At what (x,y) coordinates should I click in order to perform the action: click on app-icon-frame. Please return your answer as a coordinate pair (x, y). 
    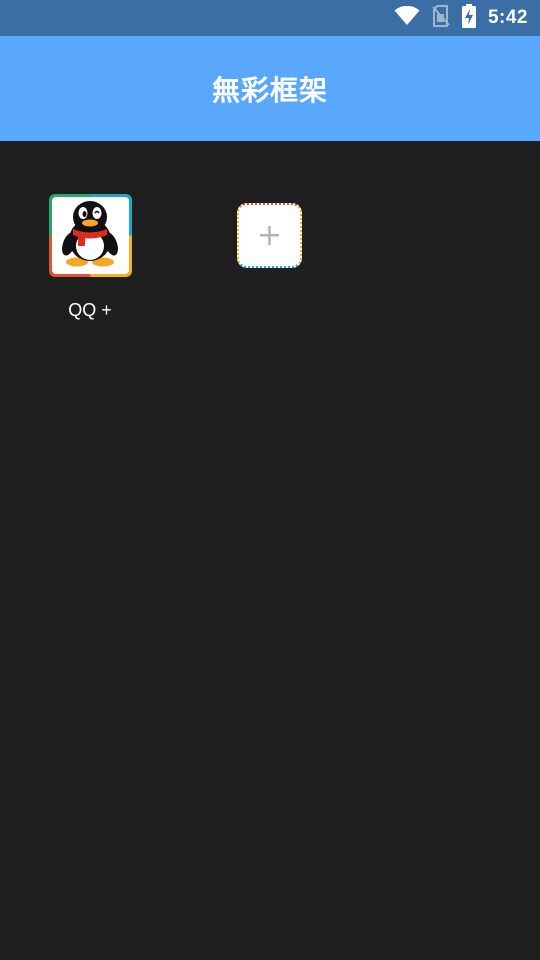
    Looking at the image, I should click on (90, 235).